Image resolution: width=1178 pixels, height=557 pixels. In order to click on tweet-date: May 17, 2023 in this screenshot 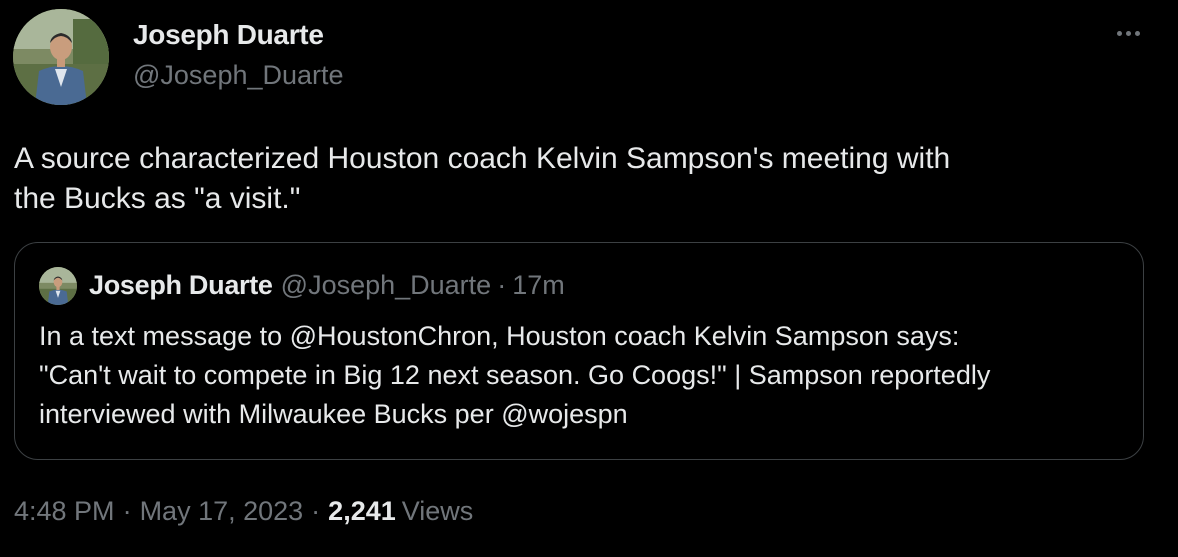, I will do `click(222, 511)`.